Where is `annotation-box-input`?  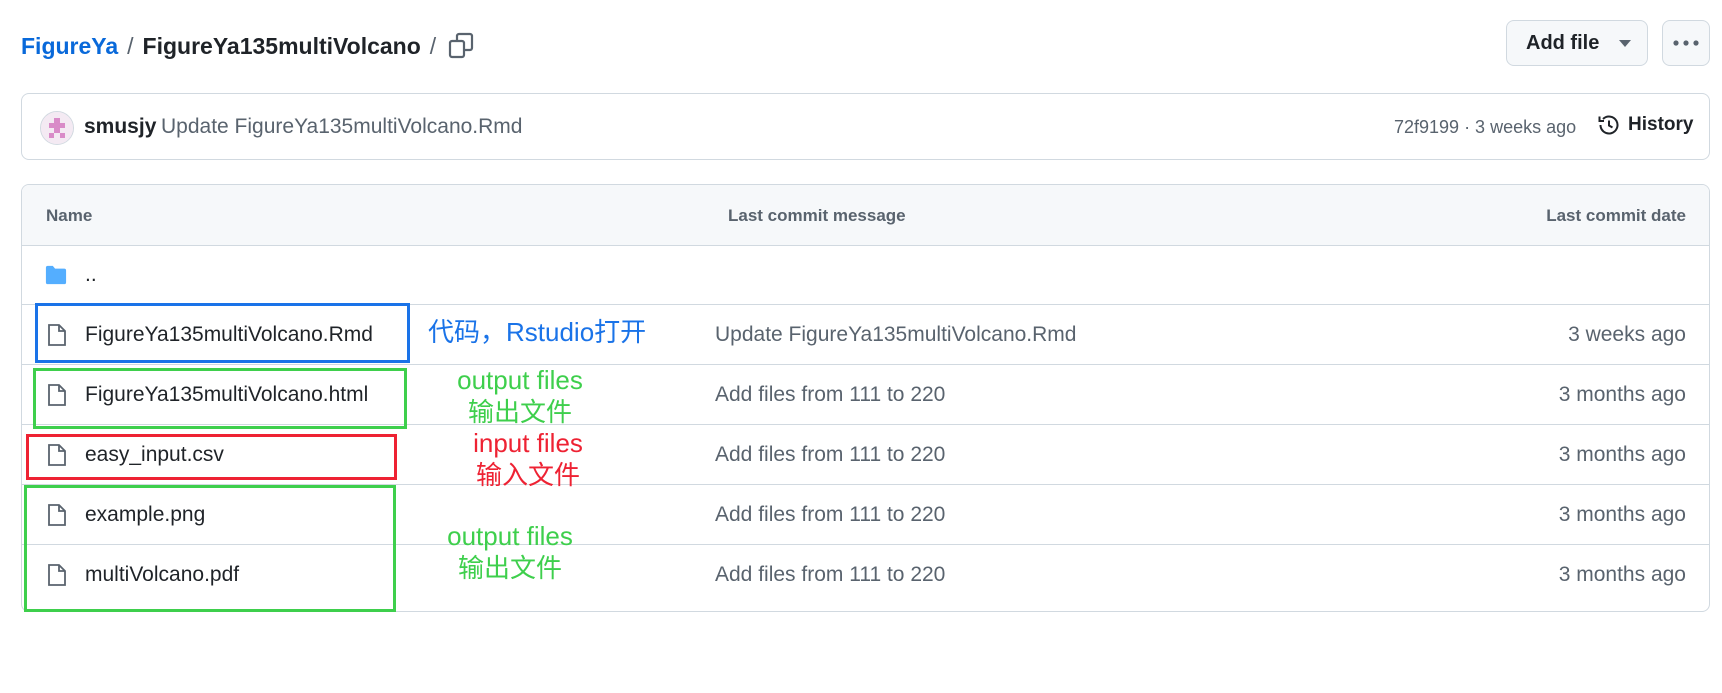 annotation-box-input is located at coordinates (211, 457).